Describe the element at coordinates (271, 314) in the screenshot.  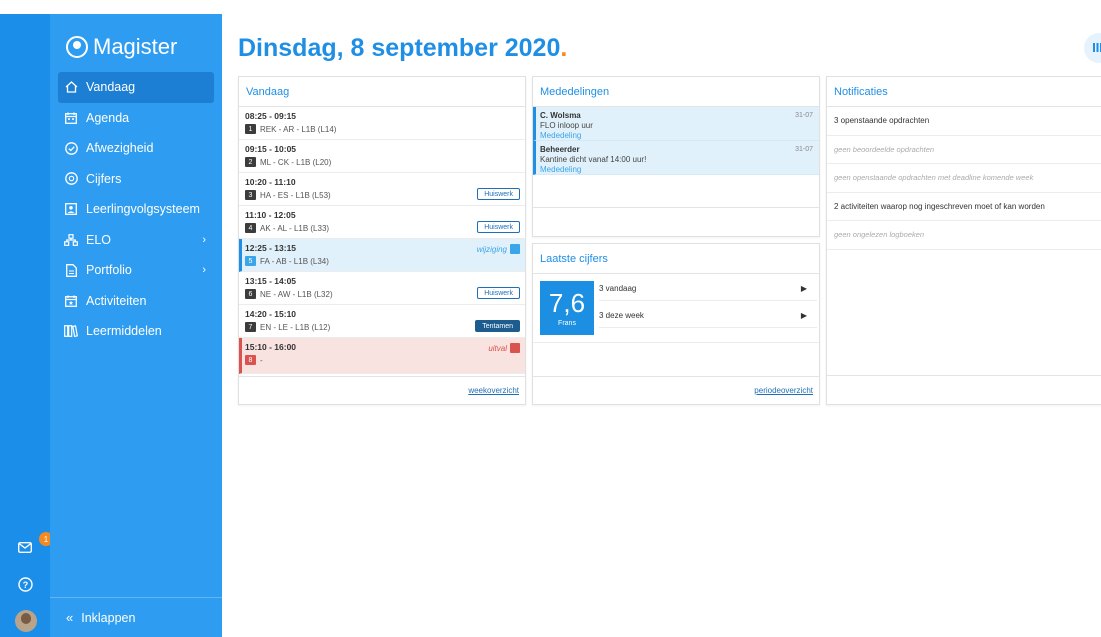
I see `lesson-time: 14:20 - 15:10` at that location.